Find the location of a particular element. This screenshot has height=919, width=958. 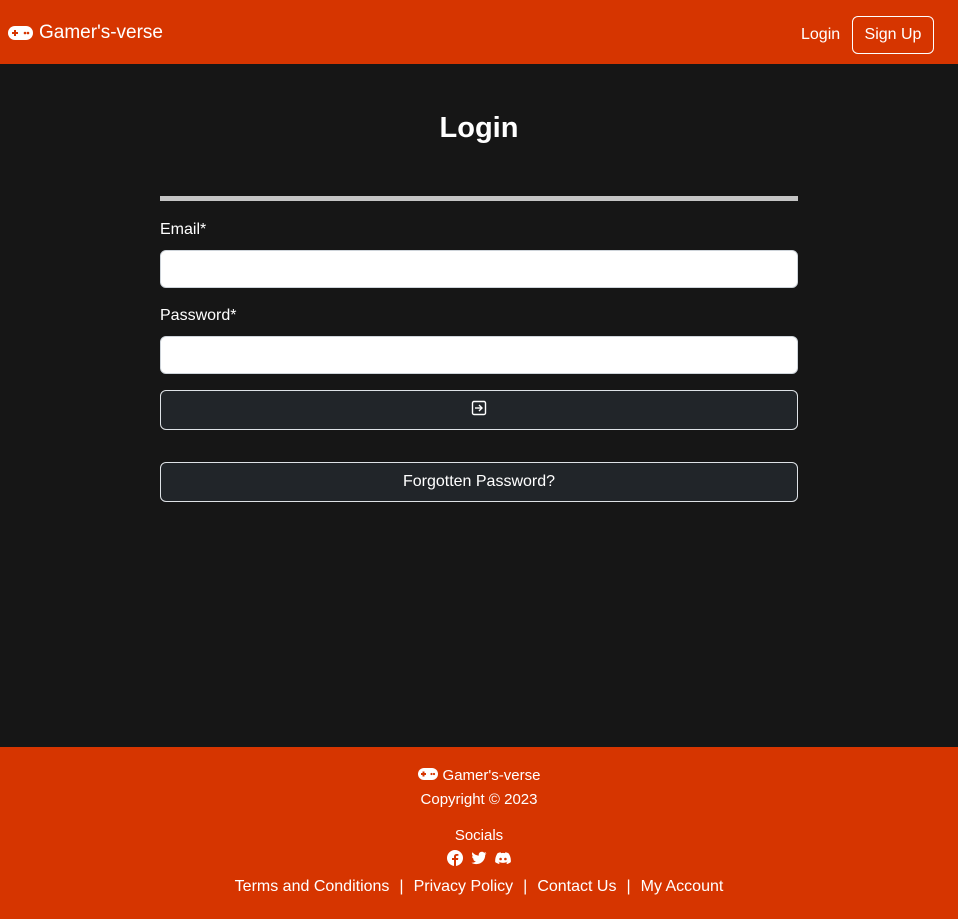

page-title: Login is located at coordinates (479, 128).